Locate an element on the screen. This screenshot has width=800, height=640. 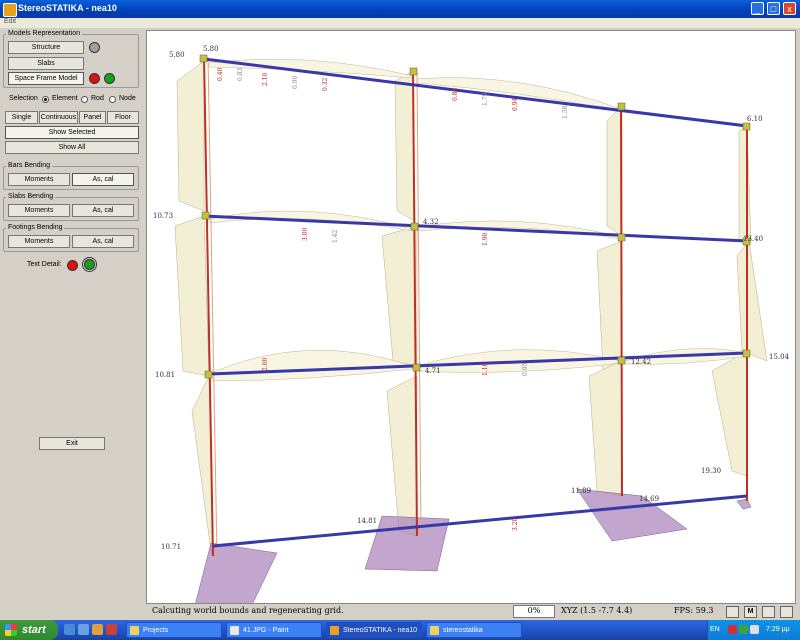
svg-text: 0.84 is located at coordinates (455, 94).